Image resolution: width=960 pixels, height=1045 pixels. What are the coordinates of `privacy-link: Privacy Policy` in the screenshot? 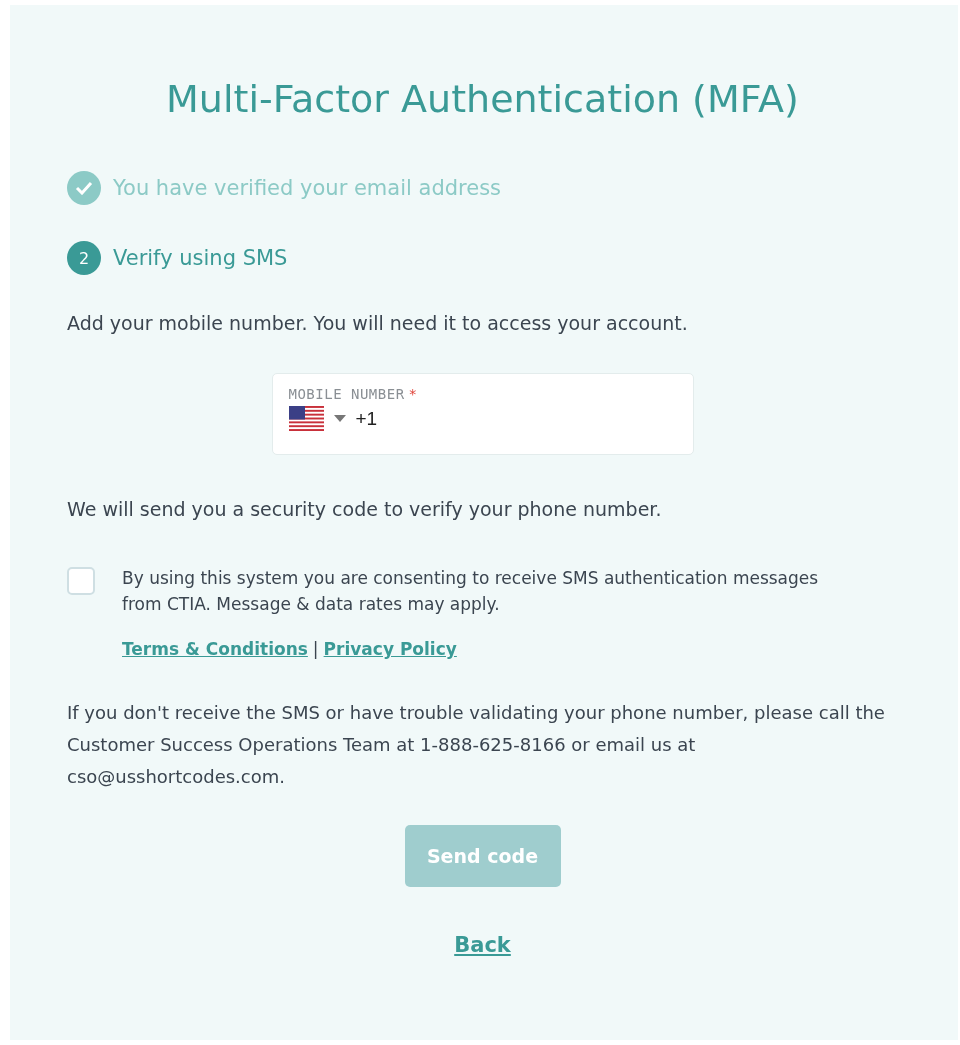 It's located at (390, 649).